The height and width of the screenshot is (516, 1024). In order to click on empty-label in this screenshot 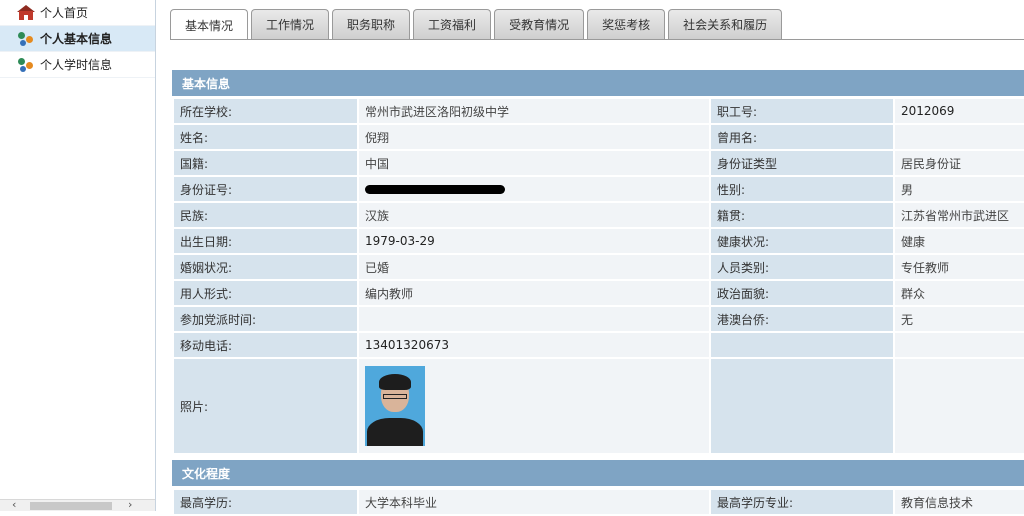, I will do `click(802, 406)`.